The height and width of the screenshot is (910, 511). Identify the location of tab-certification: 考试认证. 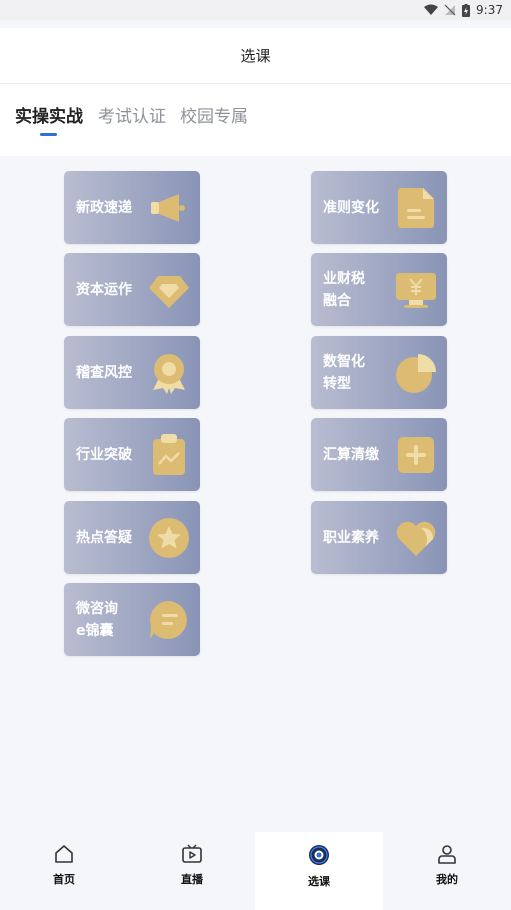
(132, 114).